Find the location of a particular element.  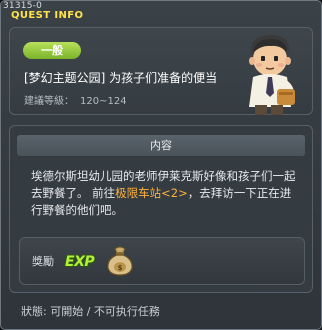

npc-portrait-icon is located at coordinates (272, 75).